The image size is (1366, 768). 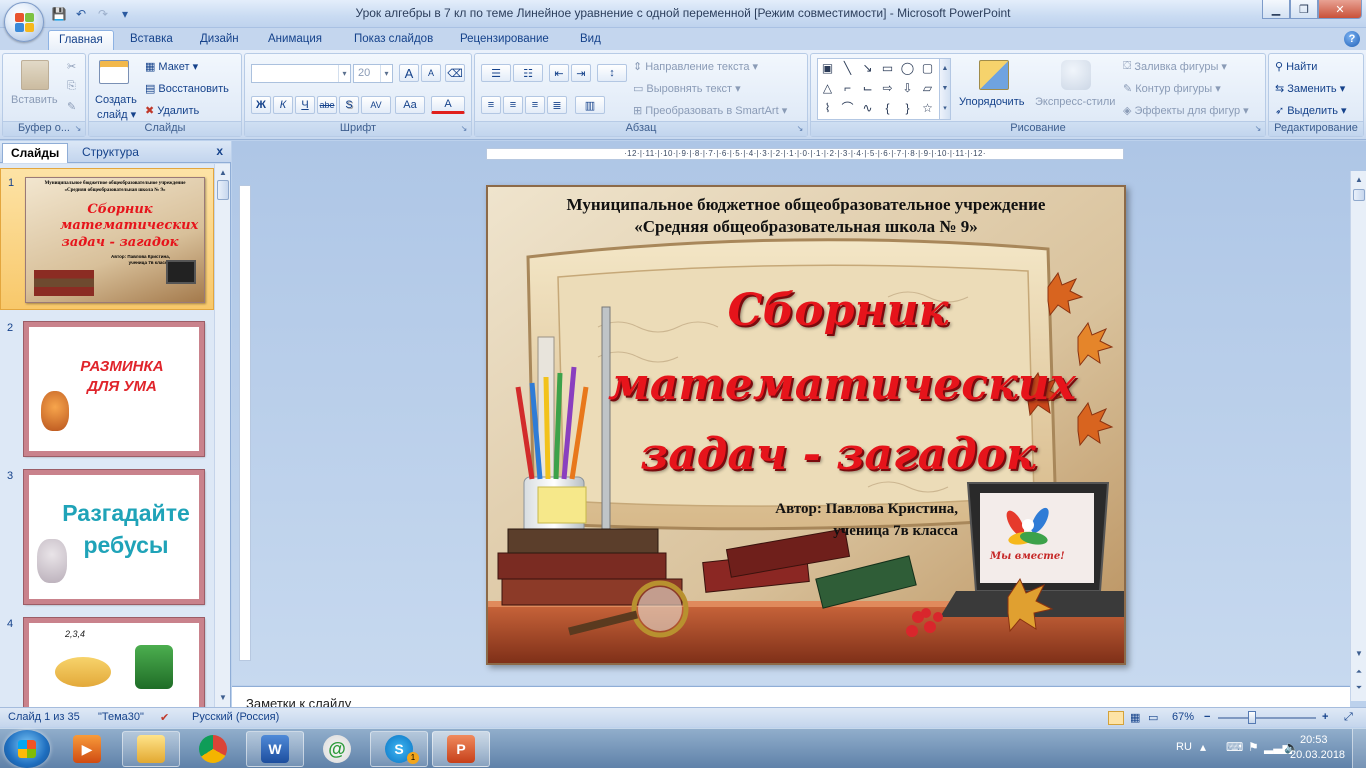 What do you see at coordinates (887, 88) in the screenshot?
I see `block-arrow-shape-icon: ⇨` at bounding box center [887, 88].